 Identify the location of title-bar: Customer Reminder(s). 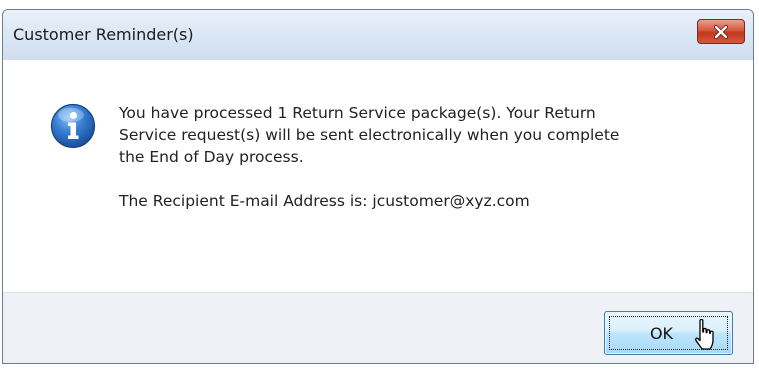
(378, 35).